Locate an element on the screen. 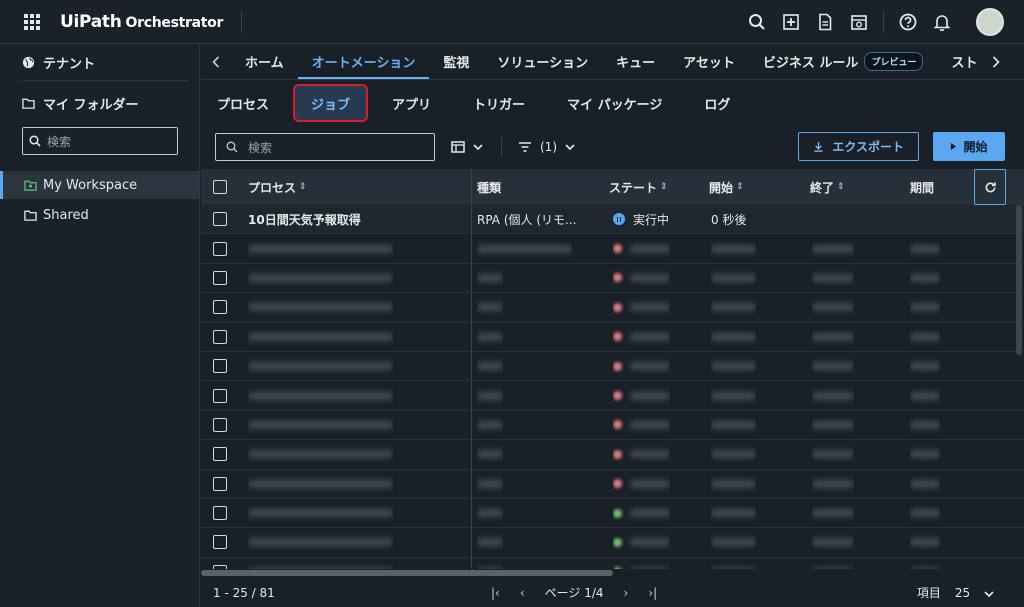 This screenshot has width=1024, height=607. user-avatar is located at coordinates (990, 22).